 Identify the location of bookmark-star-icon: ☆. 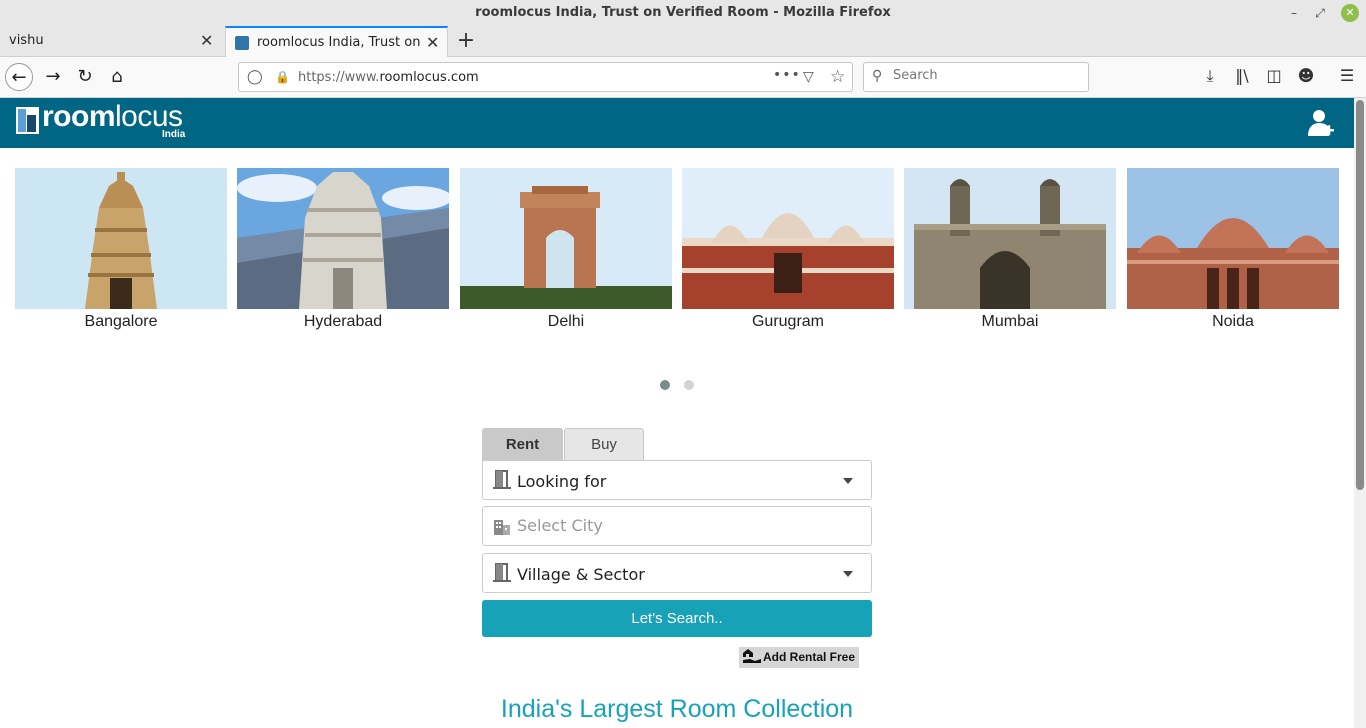
(837, 77).